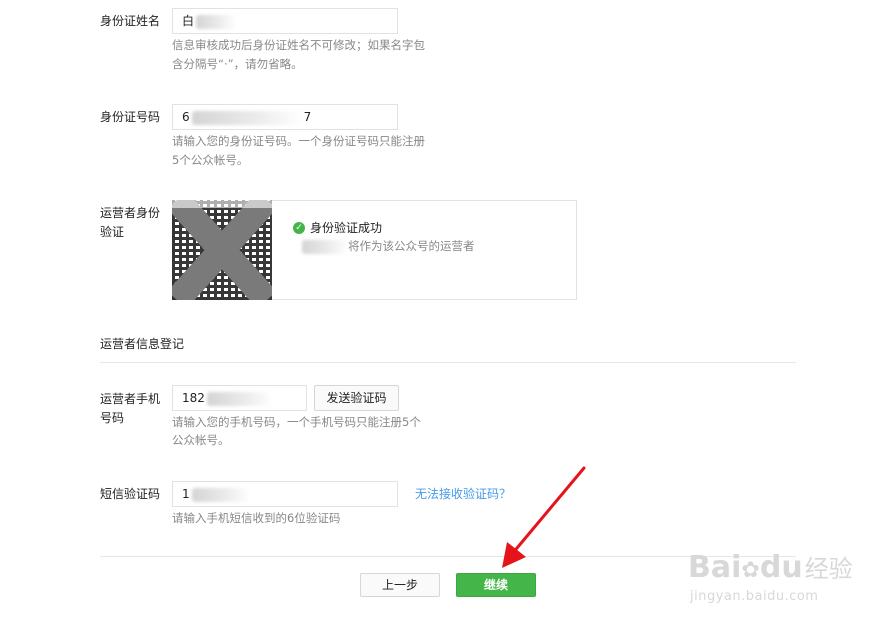 Image resolution: width=896 pixels, height=627 pixels. I want to click on id-number-blur, so click(246, 117).